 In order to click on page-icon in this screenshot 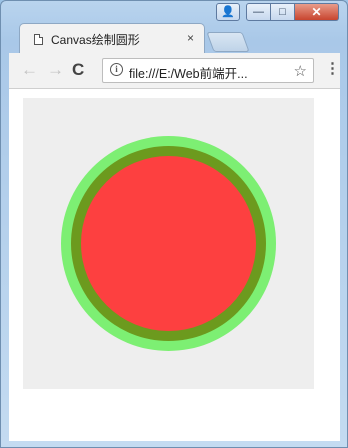, I will do `click(38, 39)`.